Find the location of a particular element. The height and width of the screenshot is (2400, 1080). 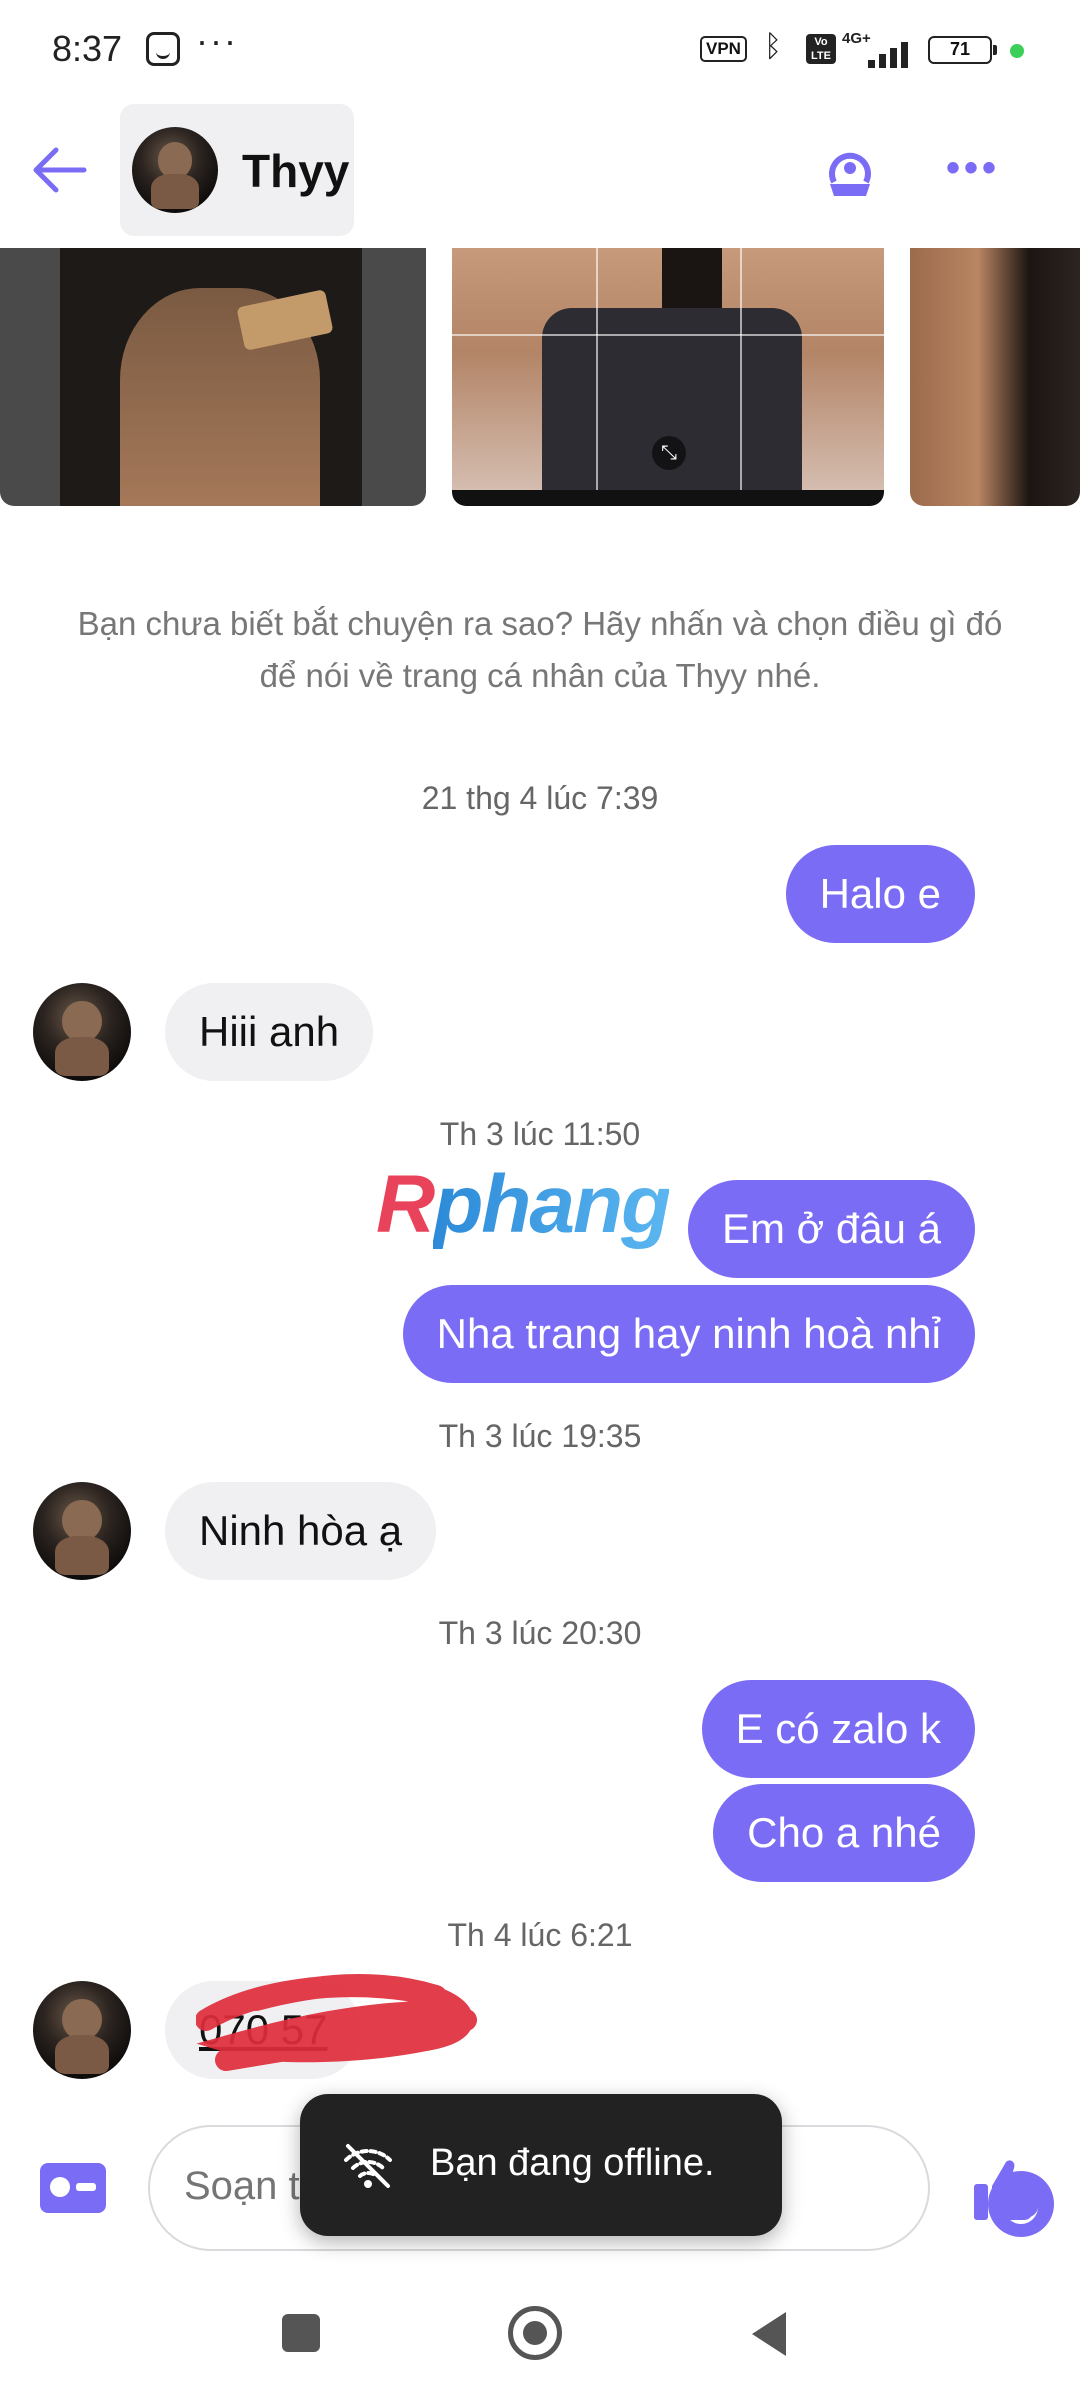

outgoing-message: Nha trang hay ninh hoà nhỉ is located at coordinates (688, 1334).